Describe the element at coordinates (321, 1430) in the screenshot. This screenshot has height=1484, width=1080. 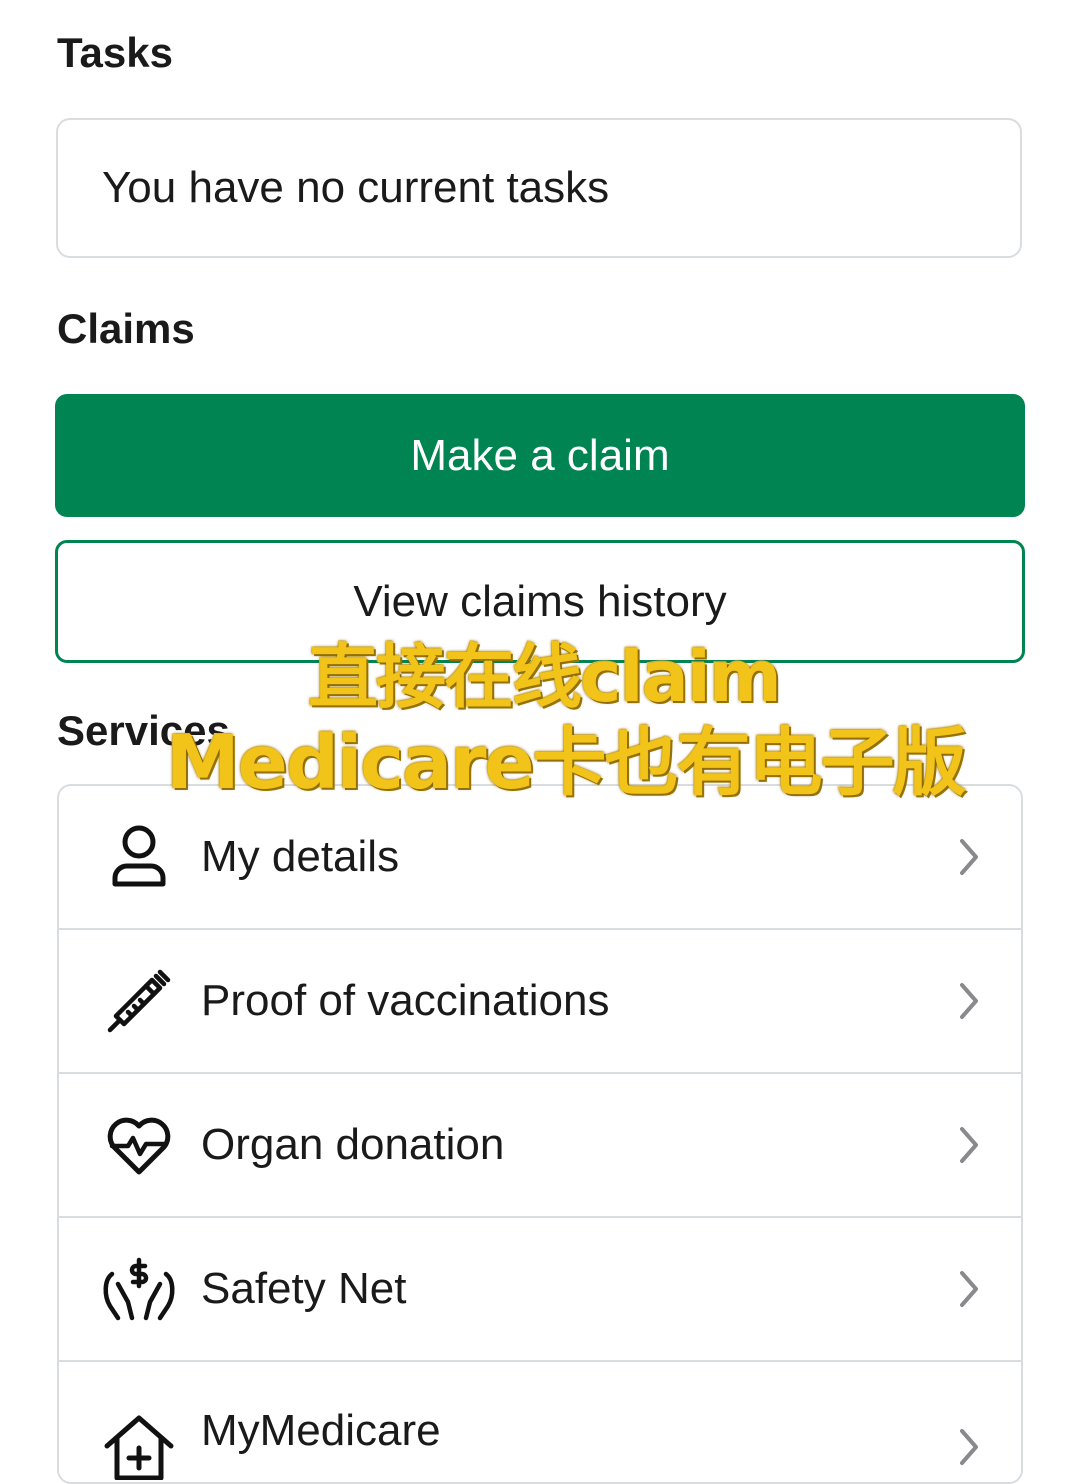
I see `service-item-label: MyMedicare` at that location.